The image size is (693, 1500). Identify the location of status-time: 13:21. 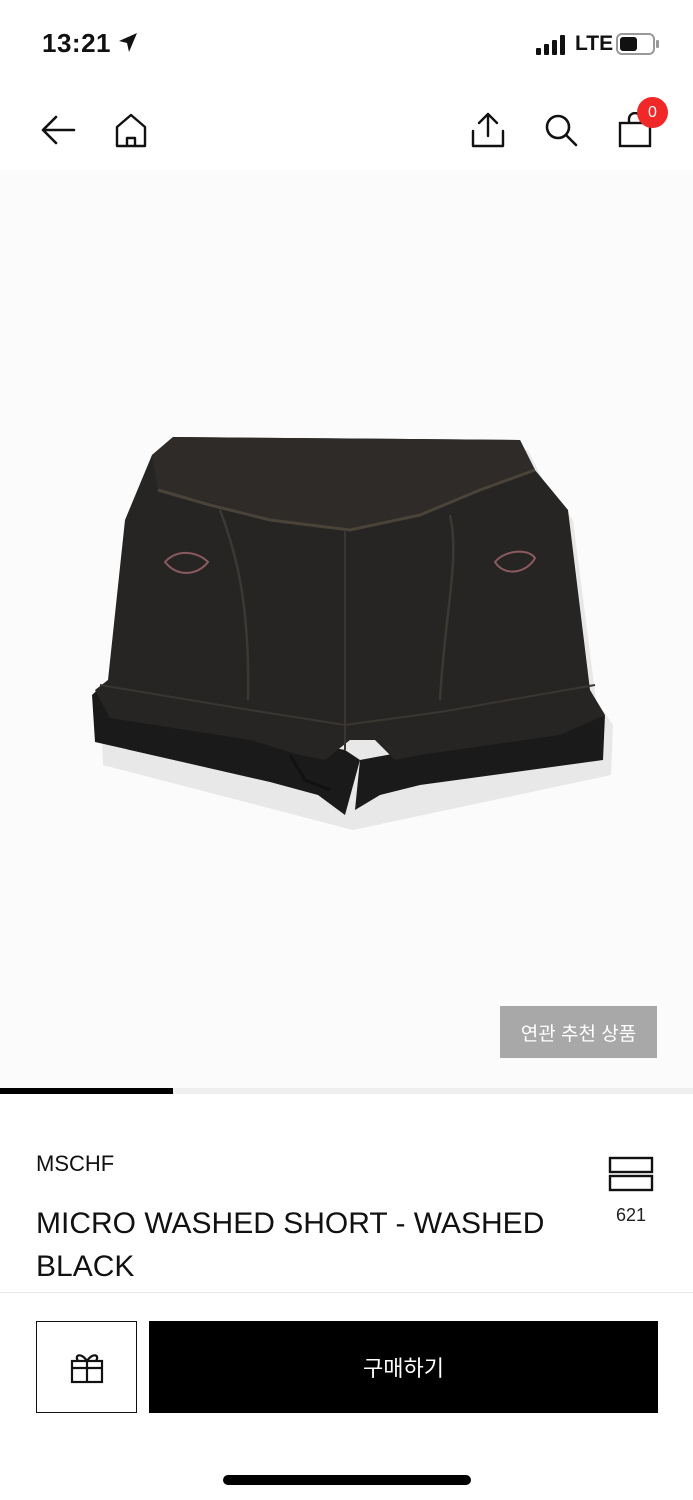
(76, 43).